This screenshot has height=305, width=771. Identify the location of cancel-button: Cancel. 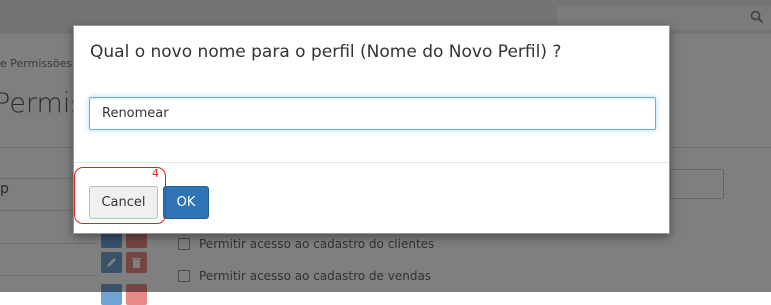
(123, 202).